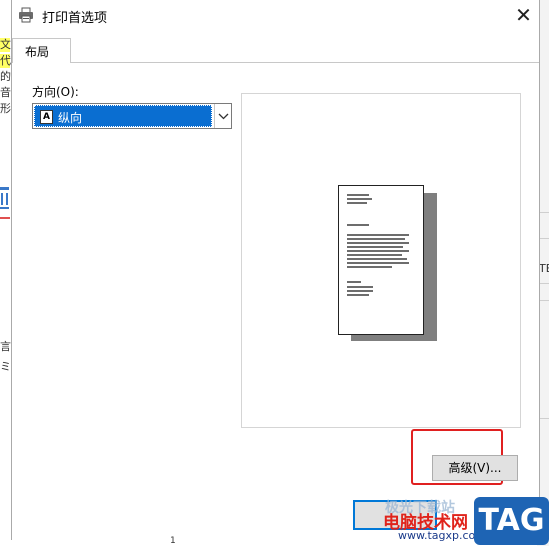 This screenshot has width=549, height=546. I want to click on orientation-label: 方向(O):, so click(55, 92).